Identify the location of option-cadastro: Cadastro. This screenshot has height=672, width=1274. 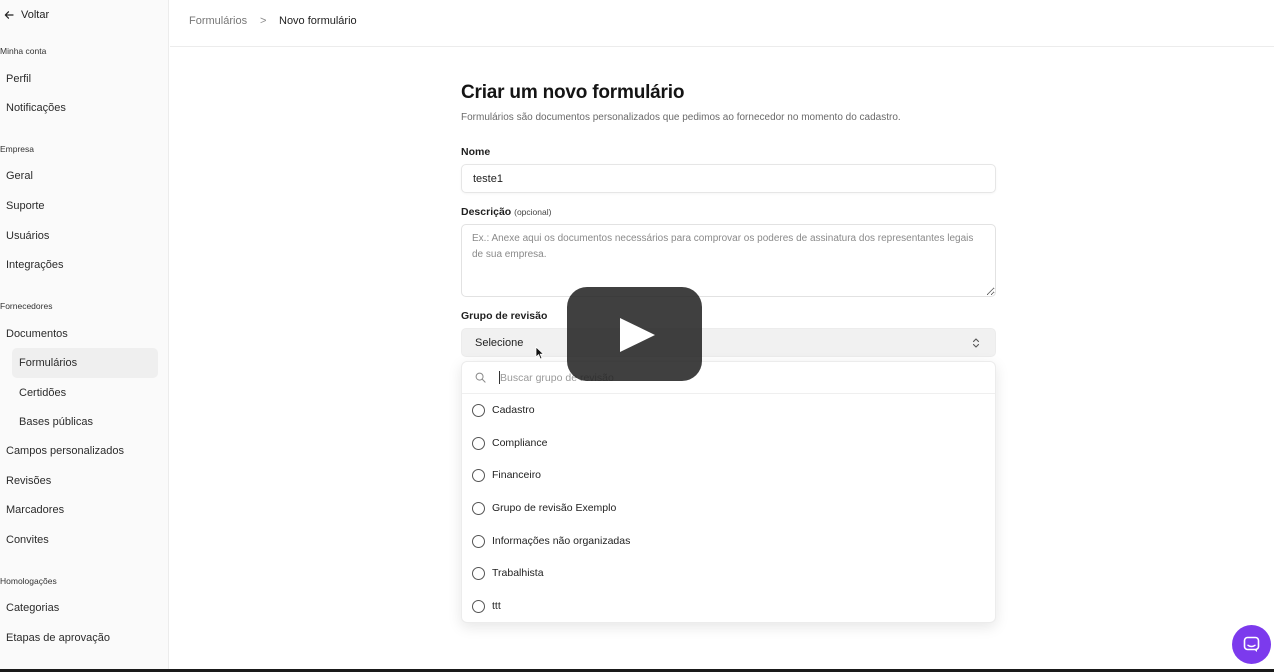
(728, 410).